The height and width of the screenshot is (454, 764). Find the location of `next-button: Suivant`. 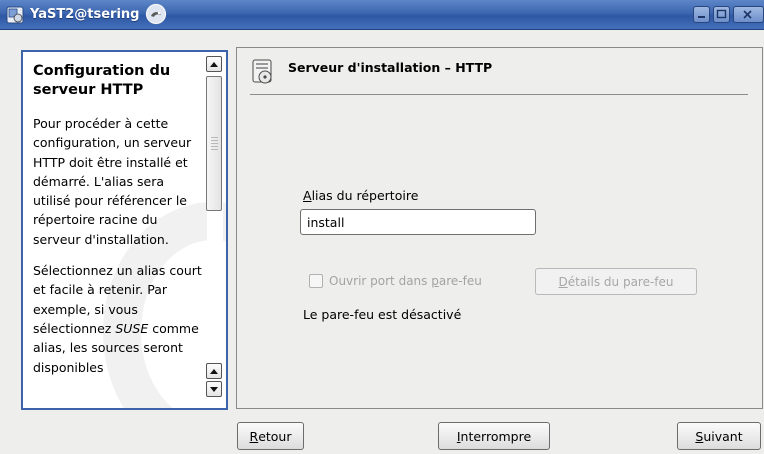

next-button: Suivant is located at coordinates (719, 436).